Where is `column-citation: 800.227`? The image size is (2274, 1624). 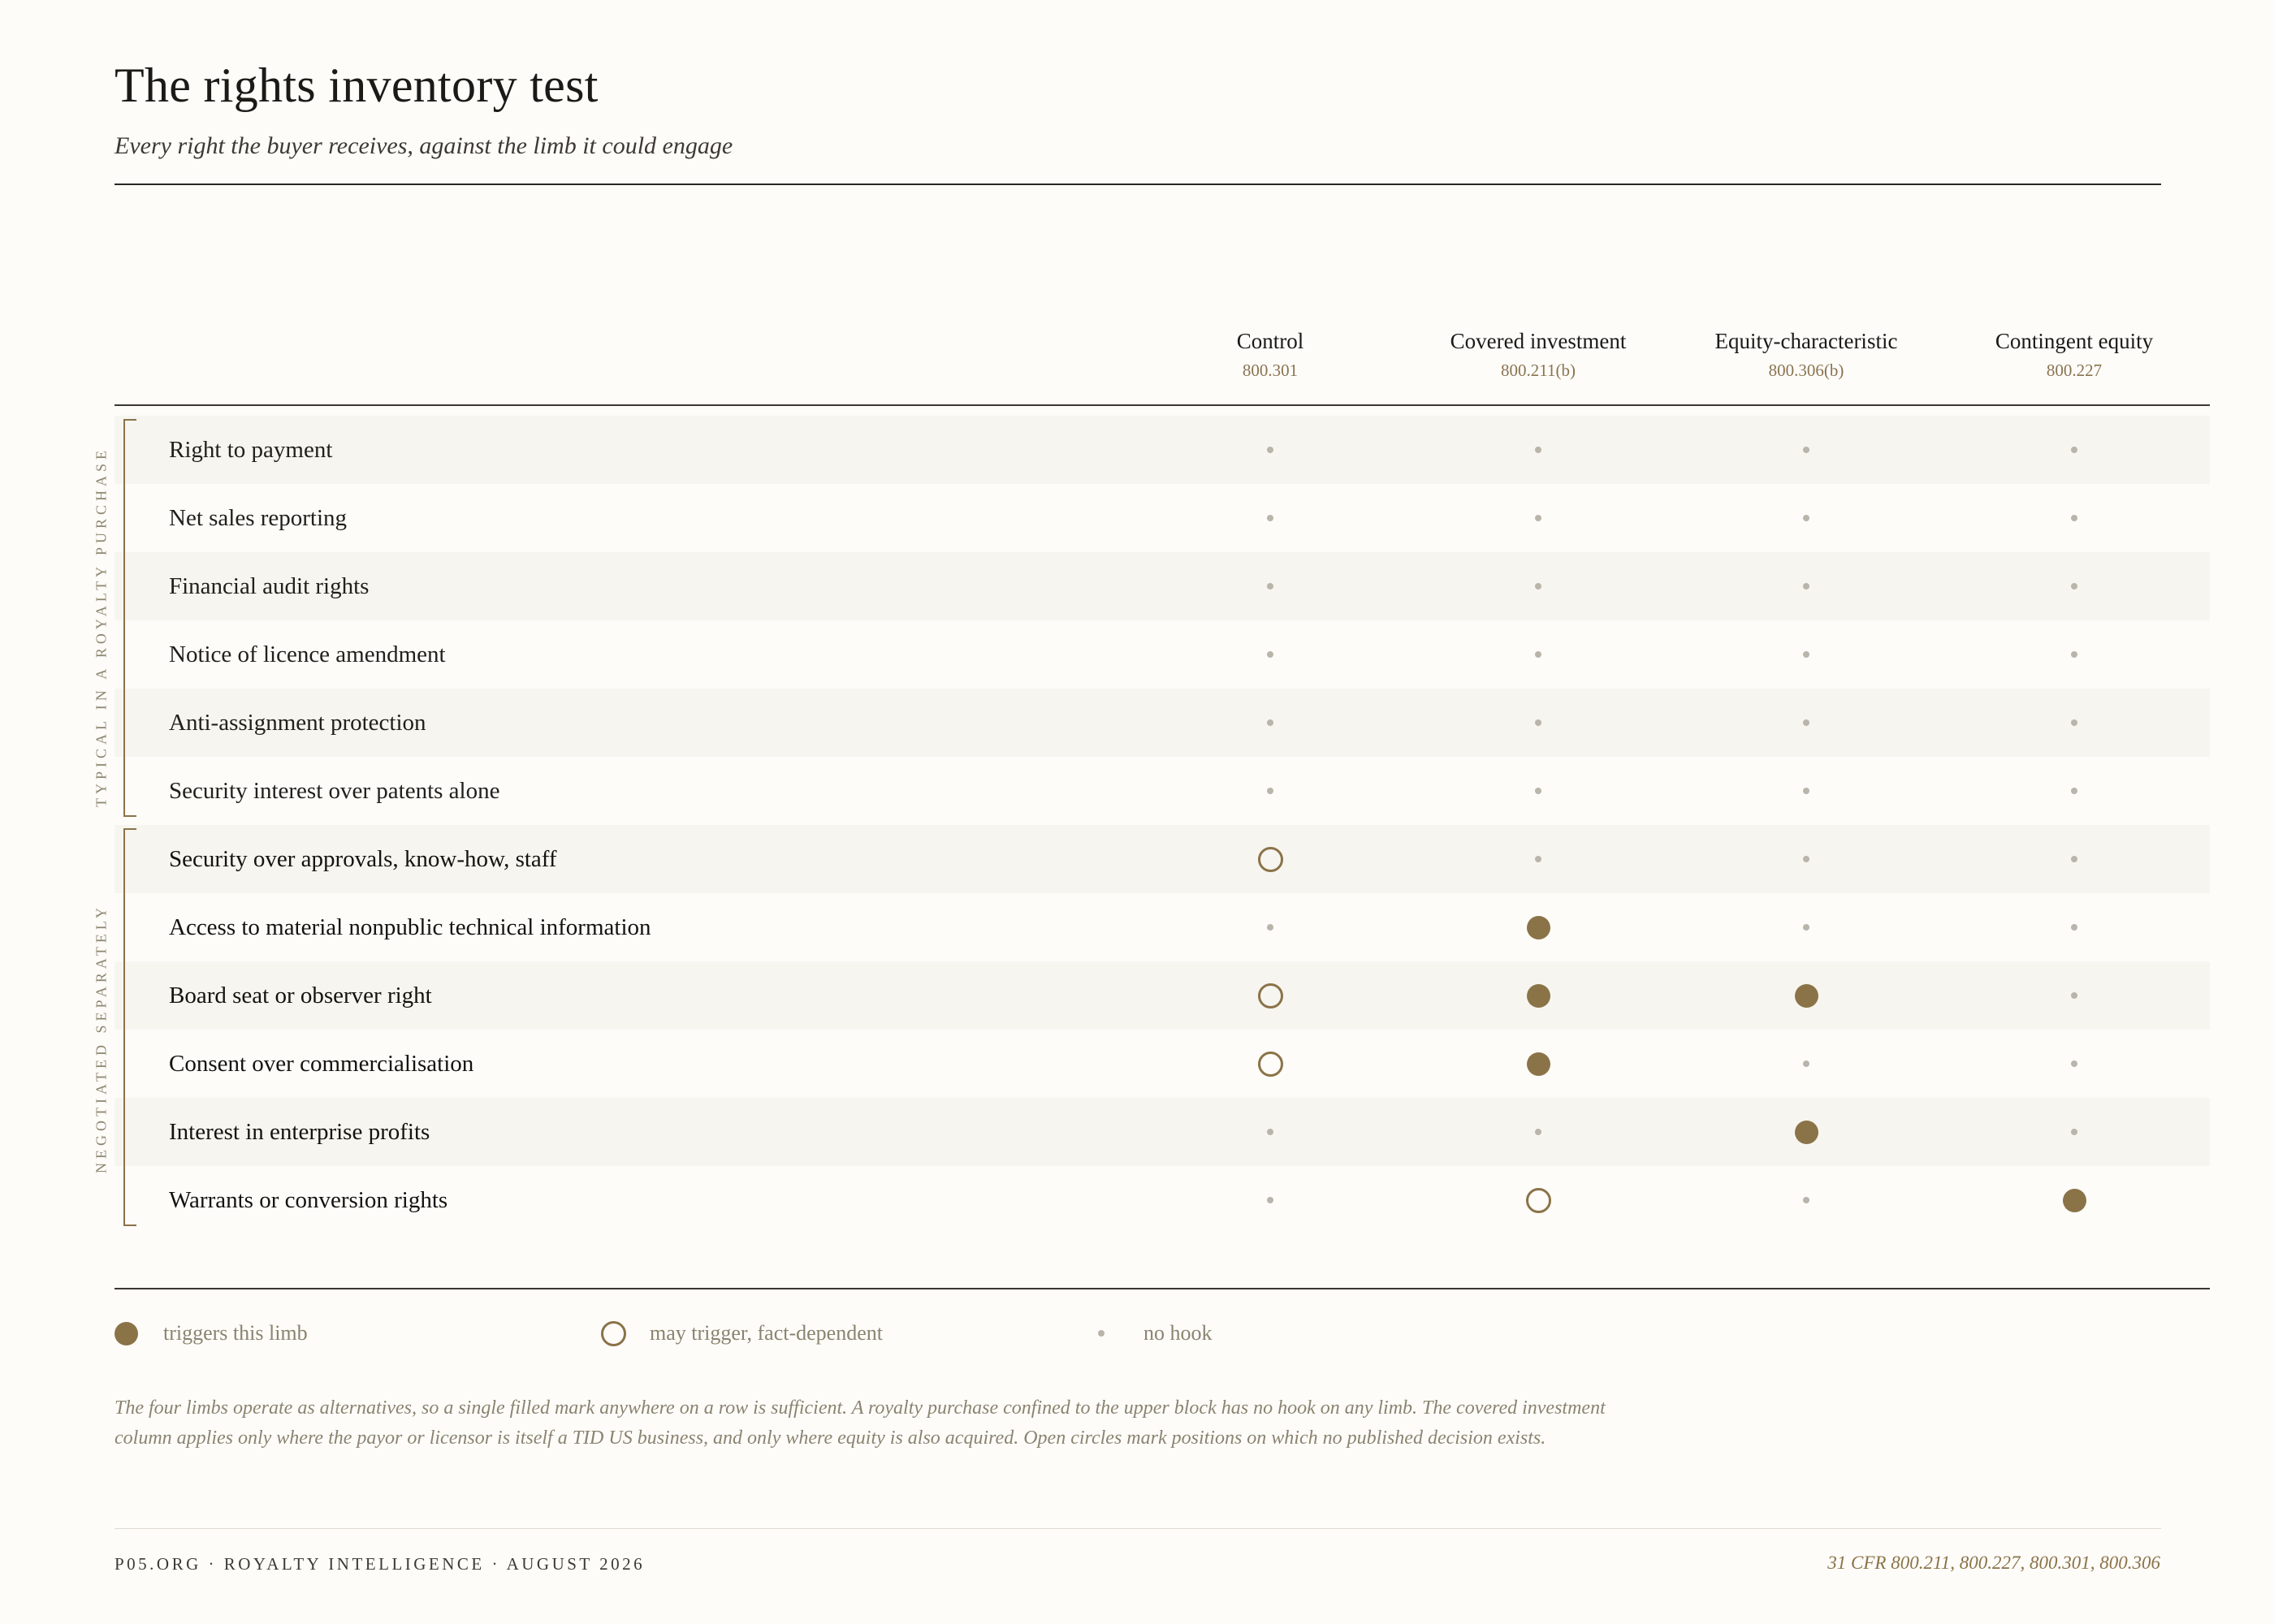
column-citation: 800.227 is located at coordinates (2074, 371).